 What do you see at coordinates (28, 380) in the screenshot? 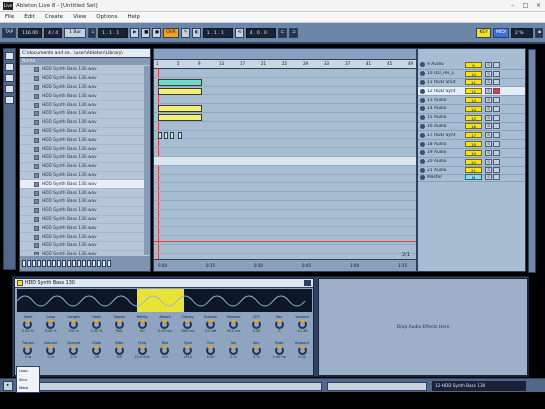
I see `popup-item: Slice` at bounding box center [28, 380].